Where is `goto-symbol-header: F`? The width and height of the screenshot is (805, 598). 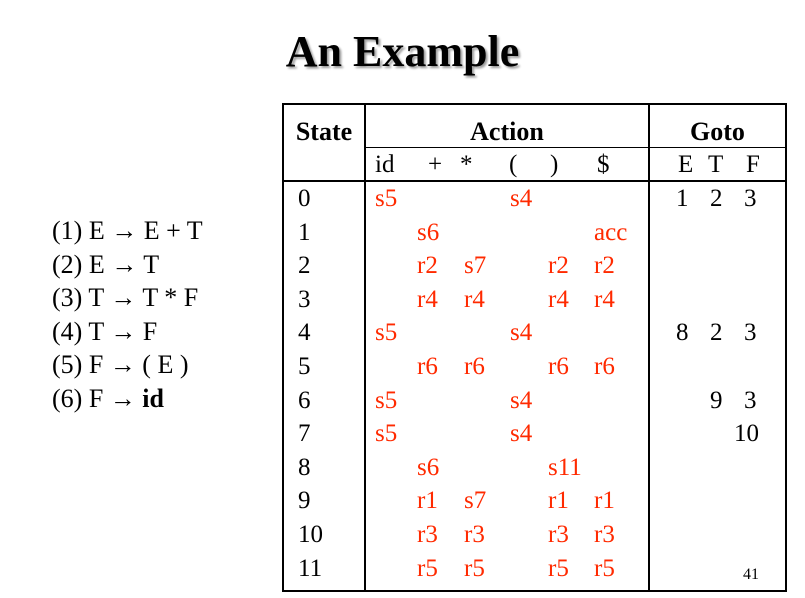
goto-symbol-header: F is located at coordinates (753, 164).